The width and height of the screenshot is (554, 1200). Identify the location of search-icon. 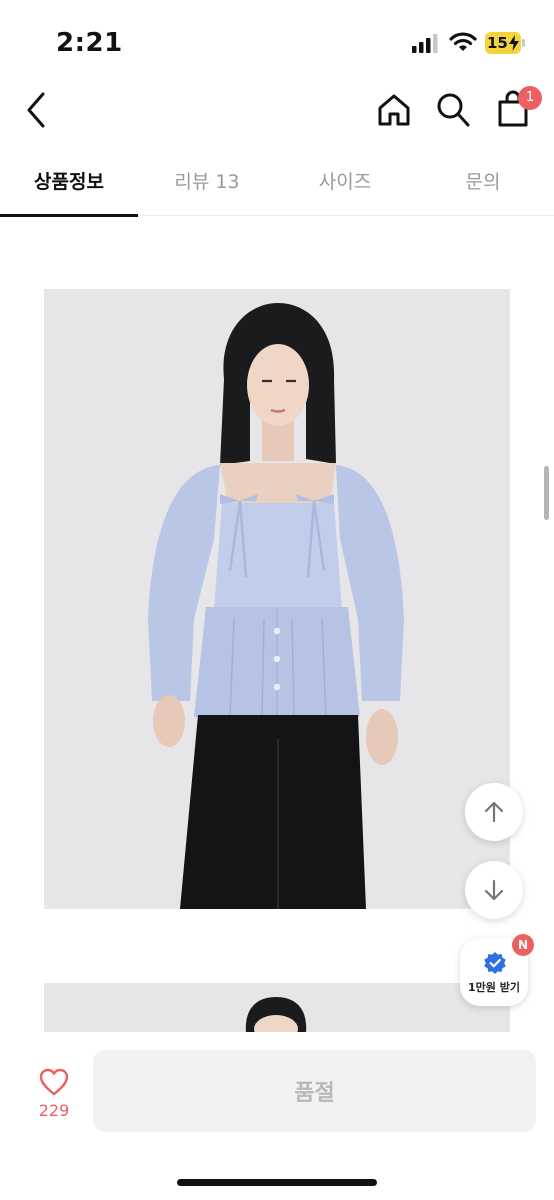
(453, 110).